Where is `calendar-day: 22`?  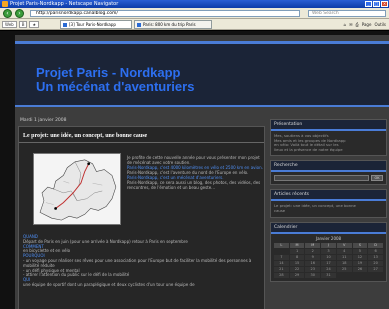
calendar-day: 22 is located at coordinates (297, 269).